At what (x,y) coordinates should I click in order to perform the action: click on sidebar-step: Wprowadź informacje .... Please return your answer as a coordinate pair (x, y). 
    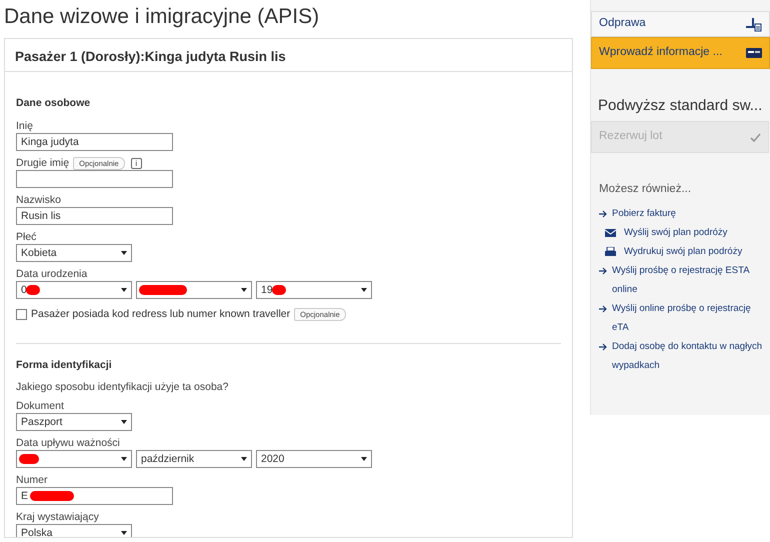
    Looking at the image, I should click on (680, 53).